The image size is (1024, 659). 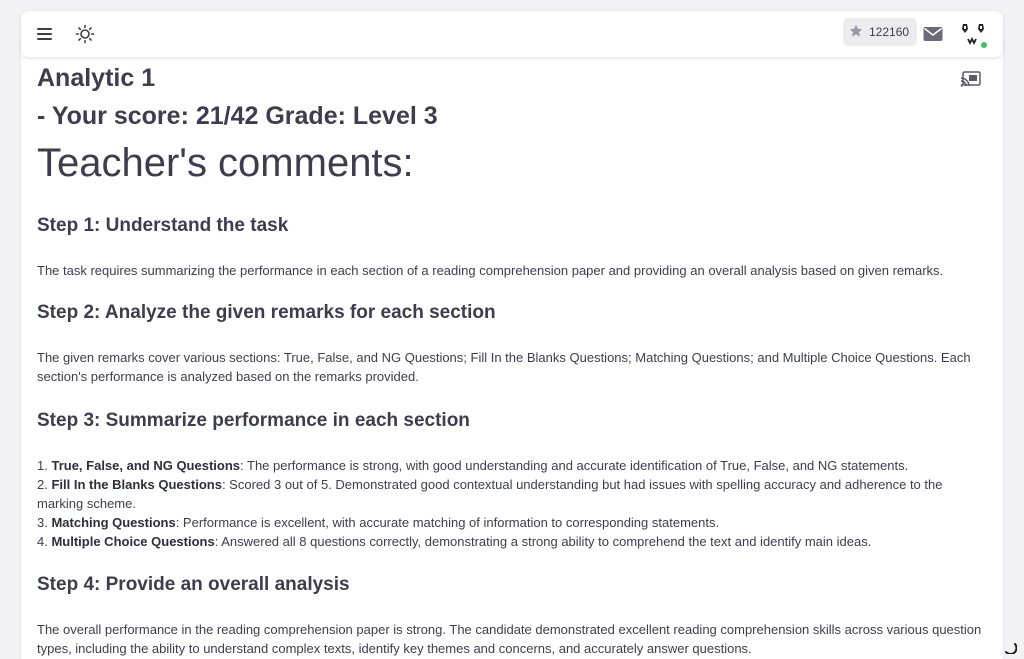 What do you see at coordinates (163, 225) in the screenshot?
I see `step-1-heading: Step 1: Understand the task` at bounding box center [163, 225].